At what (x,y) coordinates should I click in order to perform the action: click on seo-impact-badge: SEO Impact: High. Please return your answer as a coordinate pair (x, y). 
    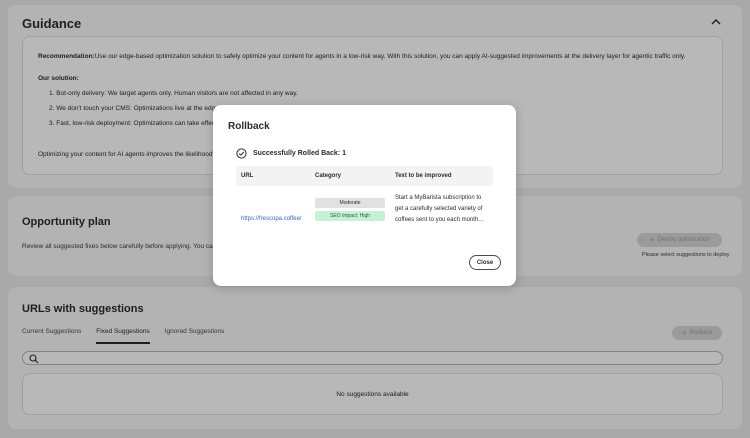
    Looking at the image, I should click on (350, 216).